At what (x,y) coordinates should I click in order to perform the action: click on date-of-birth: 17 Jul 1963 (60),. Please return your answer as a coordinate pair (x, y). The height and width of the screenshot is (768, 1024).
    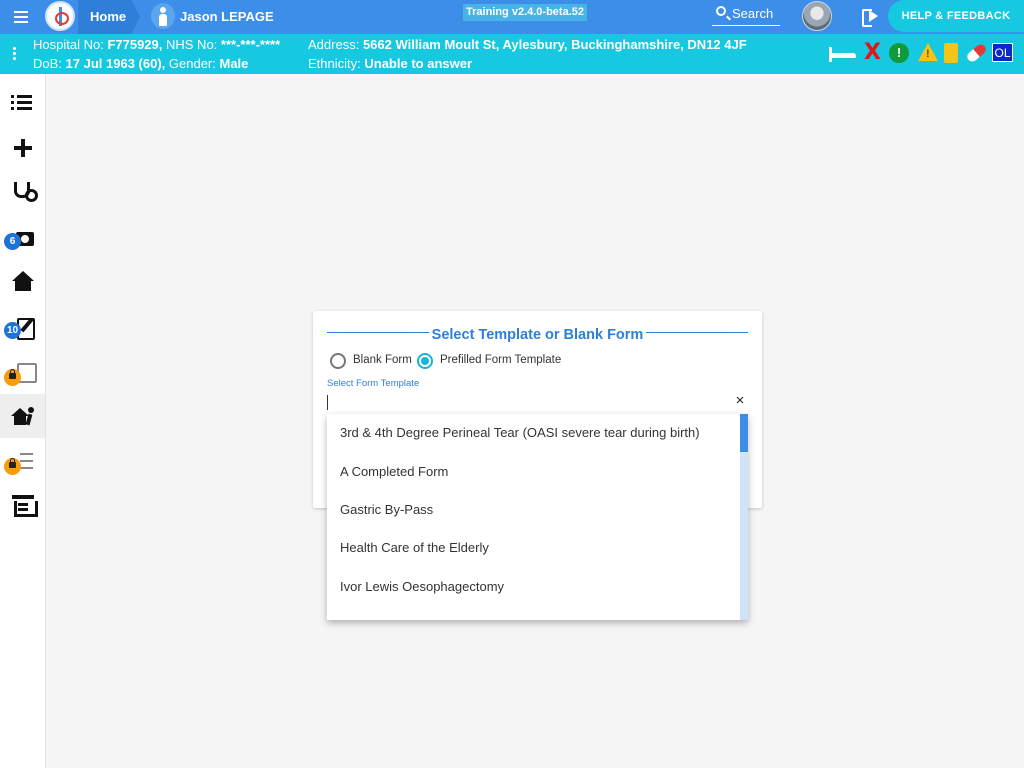
    Looking at the image, I should click on (115, 63).